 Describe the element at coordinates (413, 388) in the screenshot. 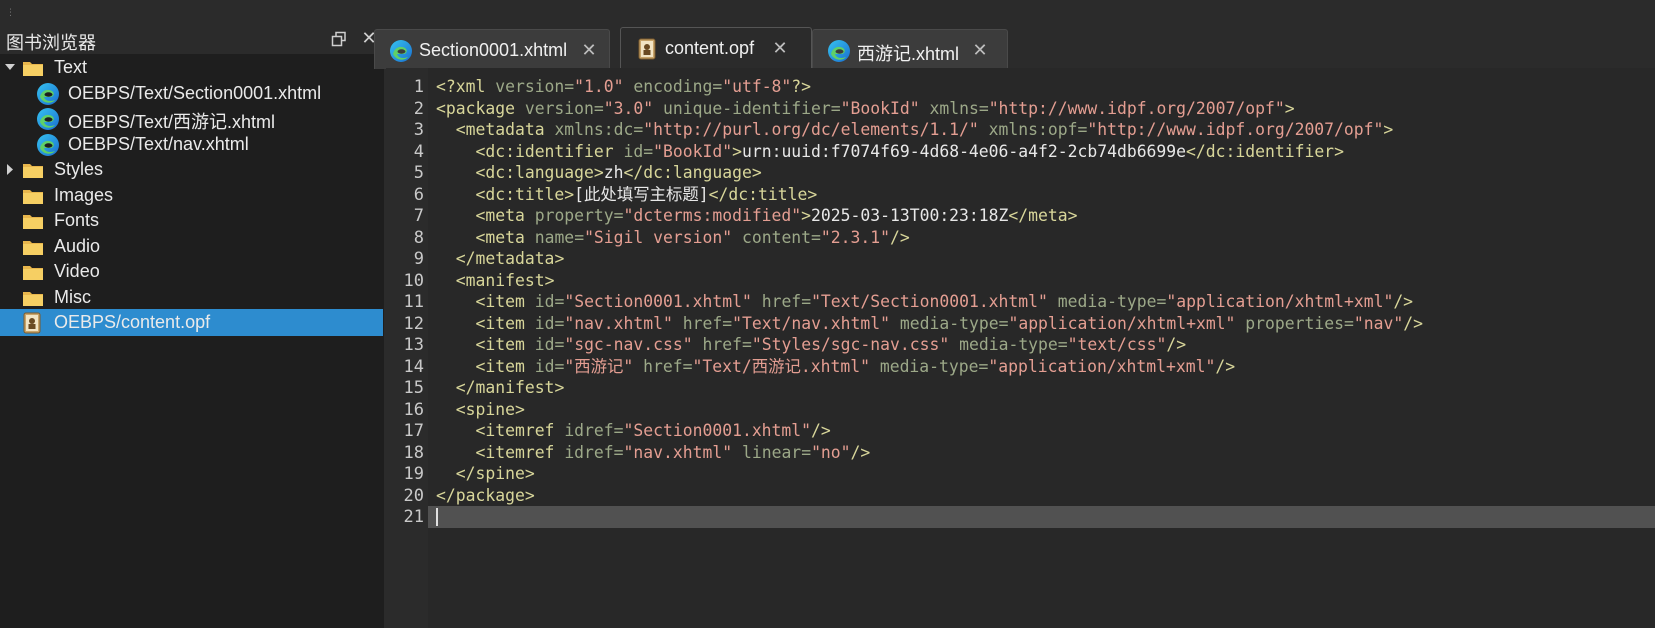

I see `line-number: 15` at that location.